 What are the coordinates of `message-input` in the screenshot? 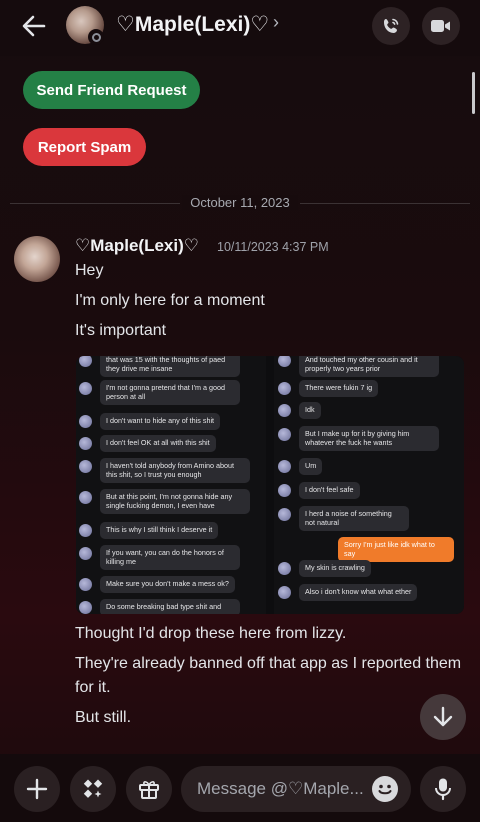 It's located at (282, 789).